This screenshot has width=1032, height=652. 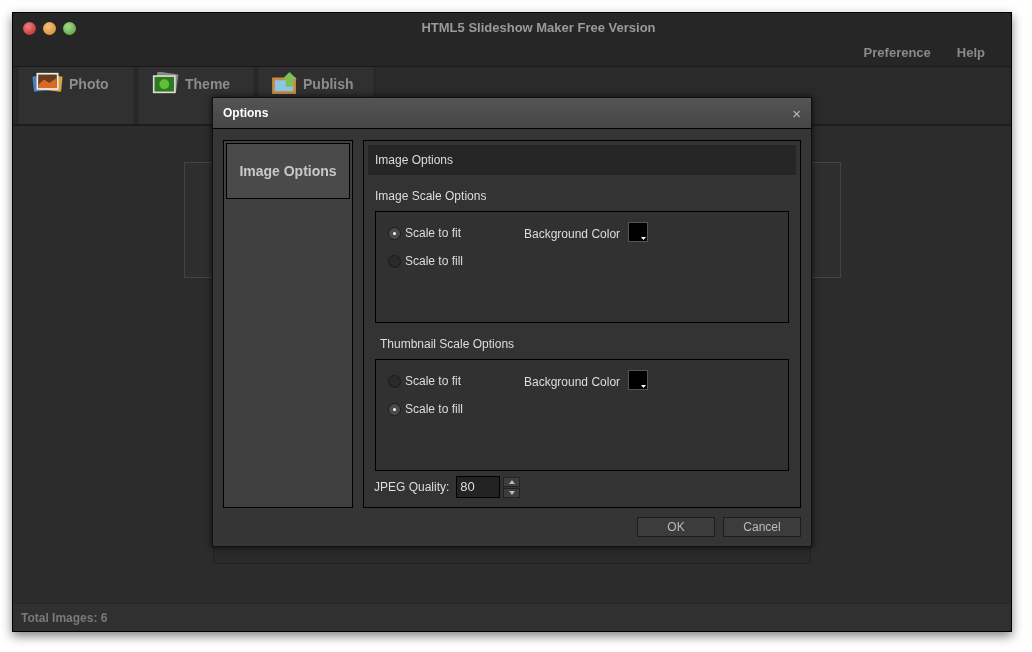 I want to click on quality-label: JPEG Quality:, so click(x=412, y=487).